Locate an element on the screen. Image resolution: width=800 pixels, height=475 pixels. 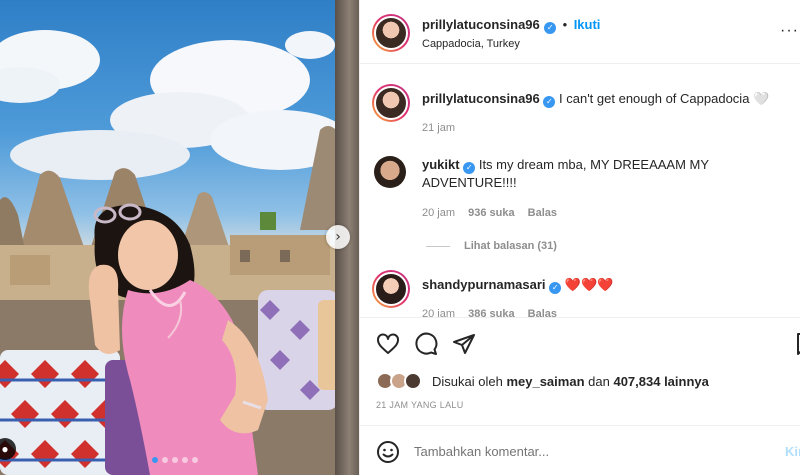
share-icon is located at coordinates (464, 344).